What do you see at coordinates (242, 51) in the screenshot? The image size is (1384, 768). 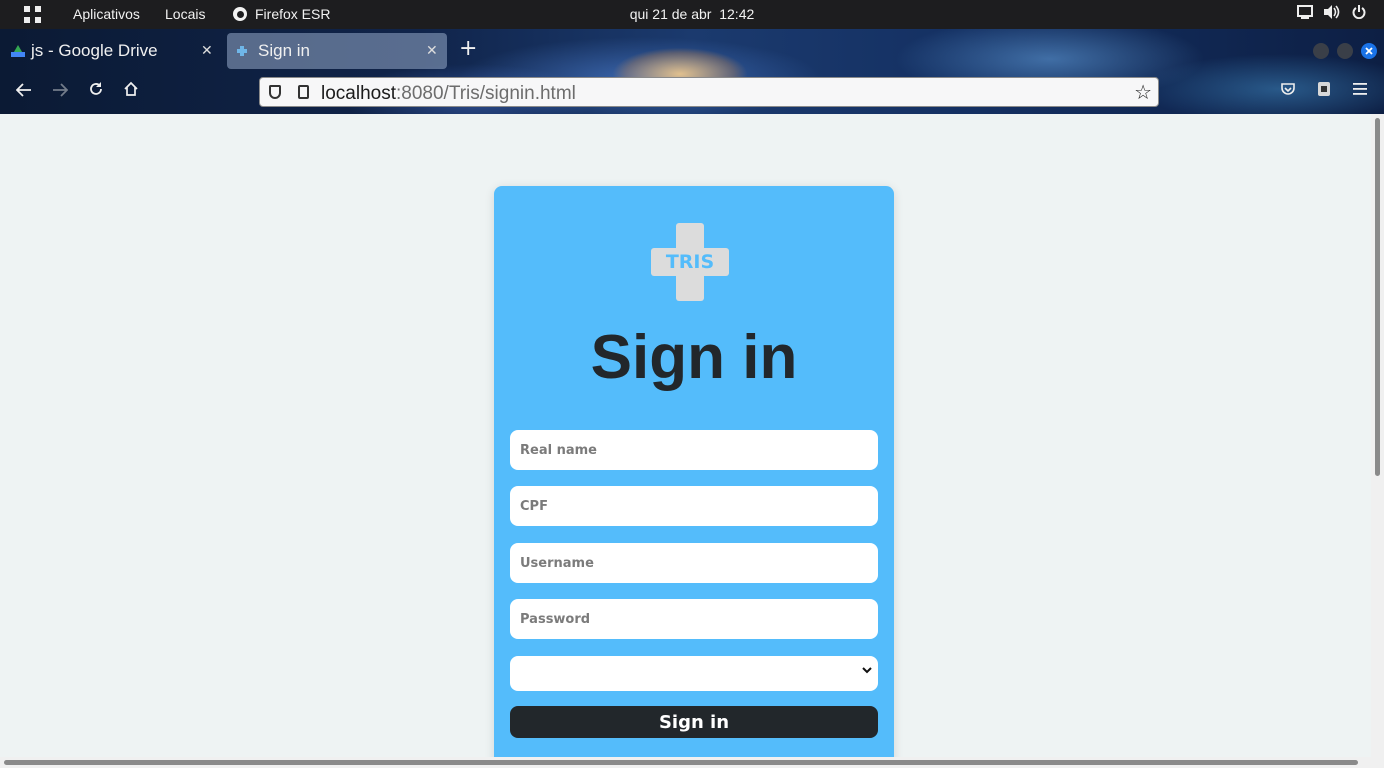 I see `tris-plus-icon` at bounding box center [242, 51].